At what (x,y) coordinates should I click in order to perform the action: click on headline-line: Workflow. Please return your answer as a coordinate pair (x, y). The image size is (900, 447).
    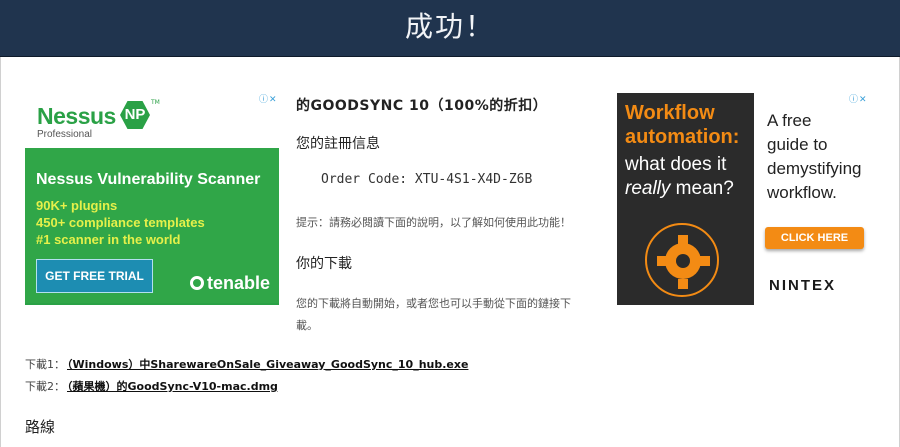
    Looking at the image, I should click on (670, 113).